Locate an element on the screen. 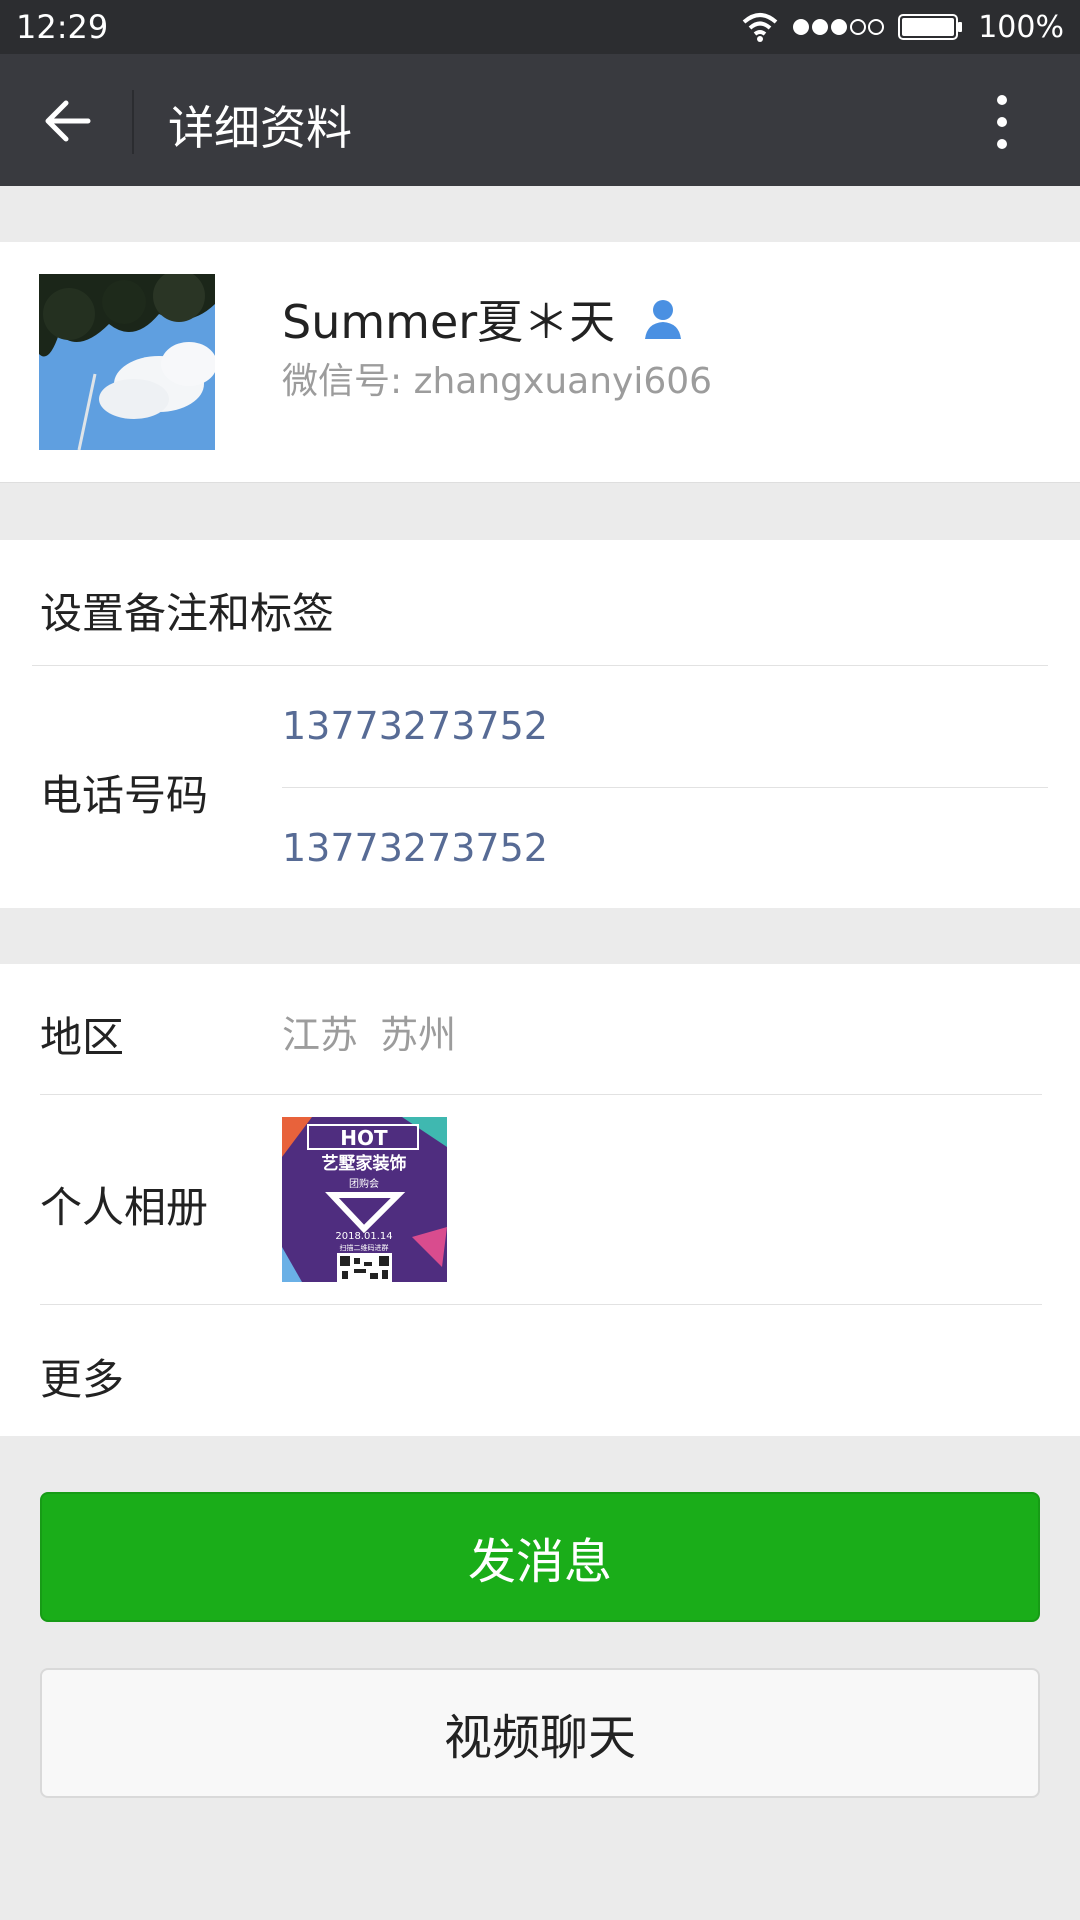  status-bar: 12:29 100% is located at coordinates (540, 27).